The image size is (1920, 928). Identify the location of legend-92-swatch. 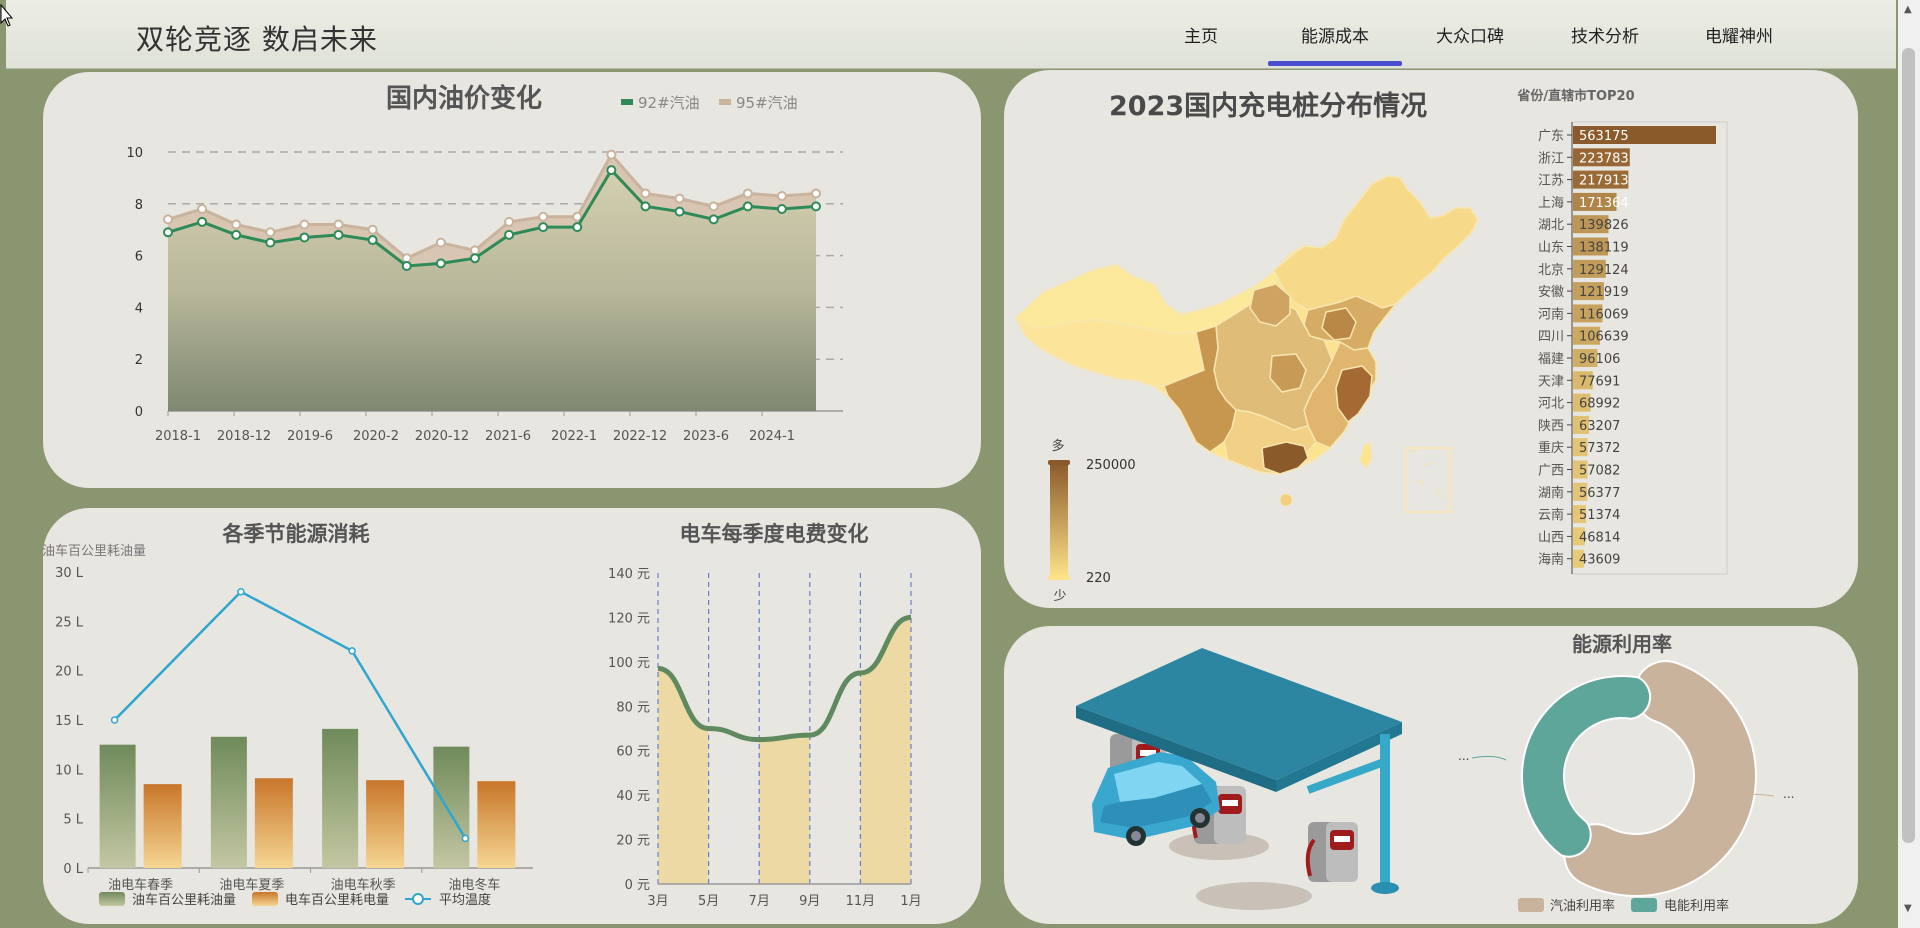
(627, 102).